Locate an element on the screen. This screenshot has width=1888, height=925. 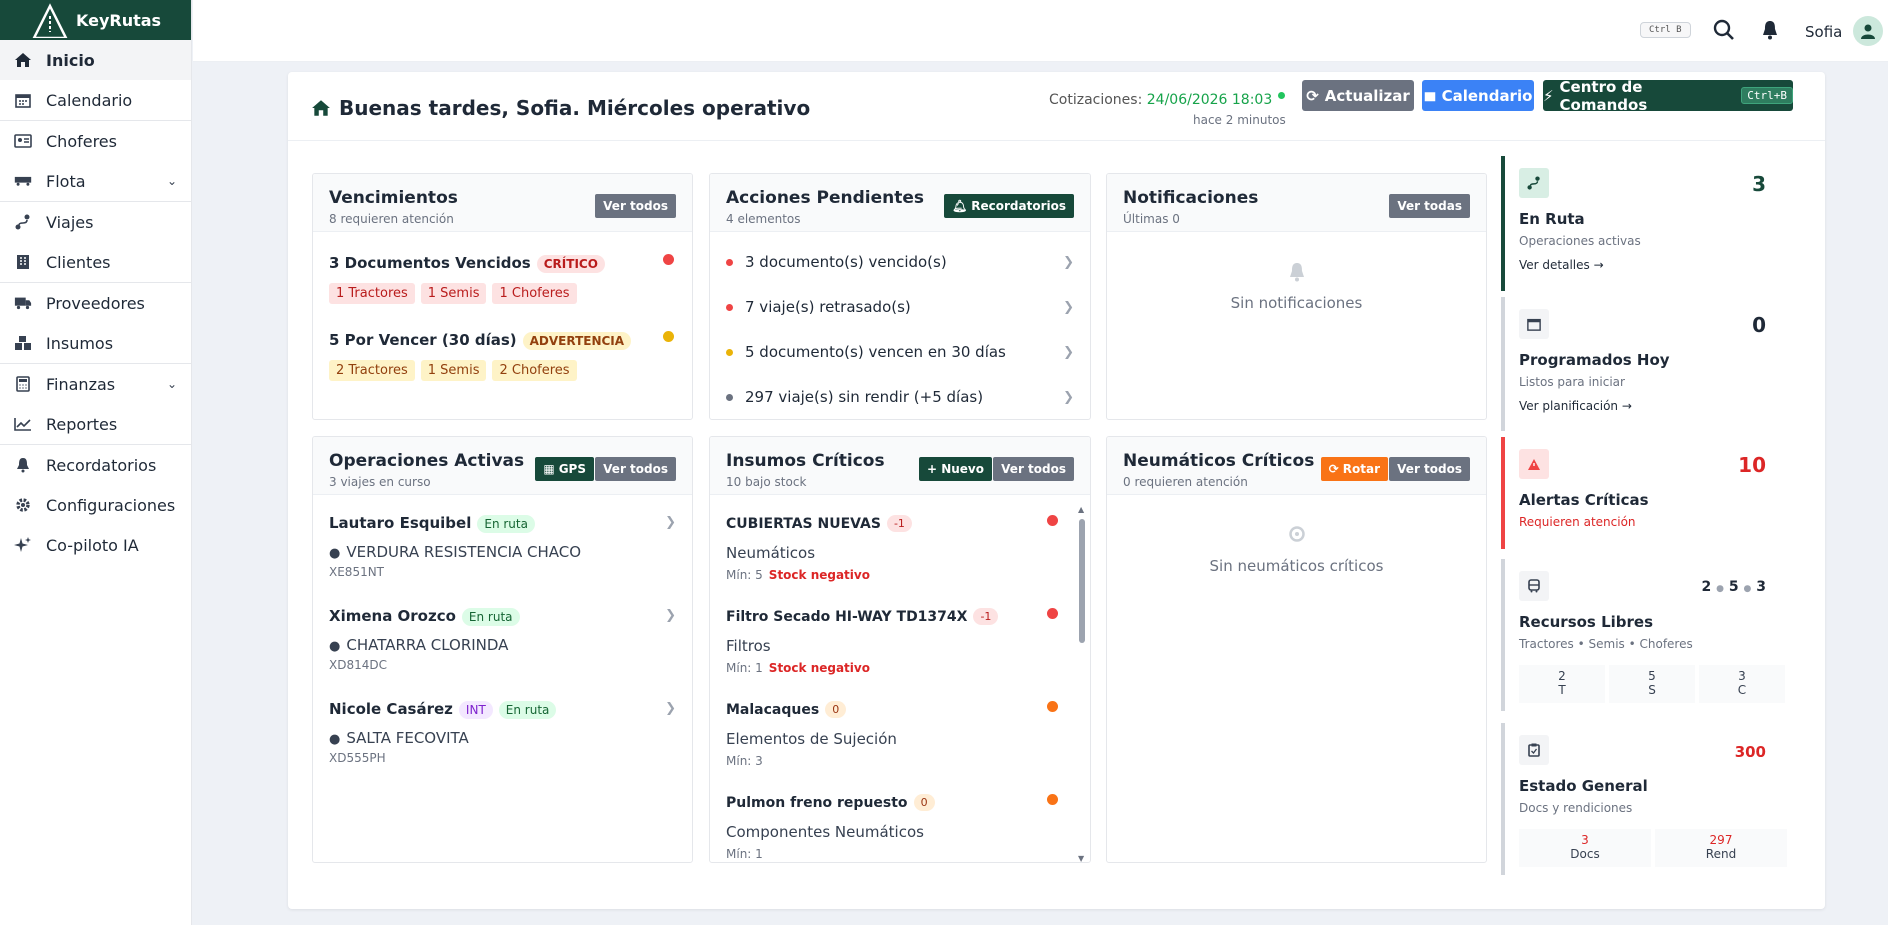
action-item: 297 viaje(s) sin rendir (+5 días) ❯ is located at coordinates (900, 397).